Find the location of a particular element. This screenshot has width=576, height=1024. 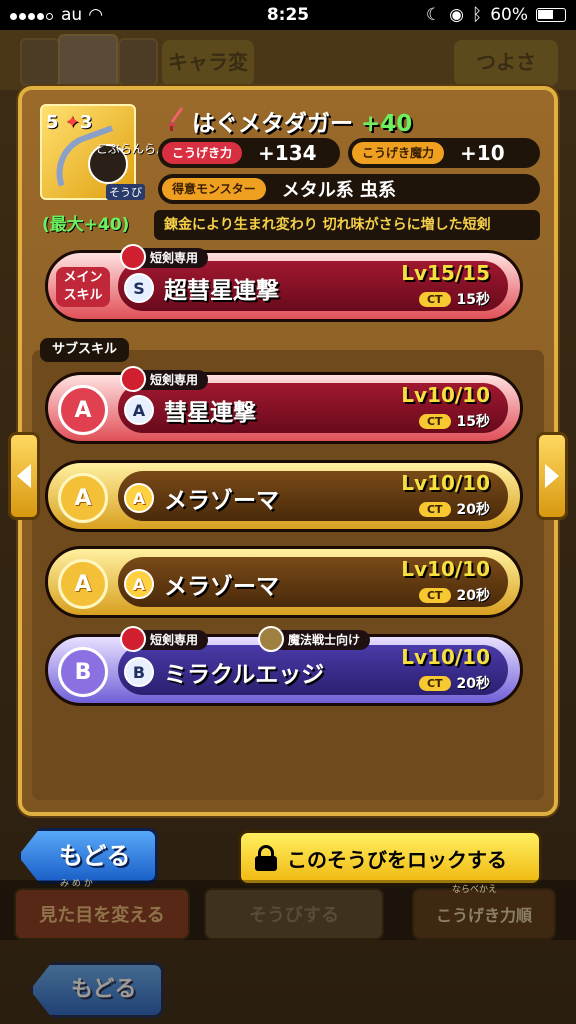

signal-icon is located at coordinates (32, 15).